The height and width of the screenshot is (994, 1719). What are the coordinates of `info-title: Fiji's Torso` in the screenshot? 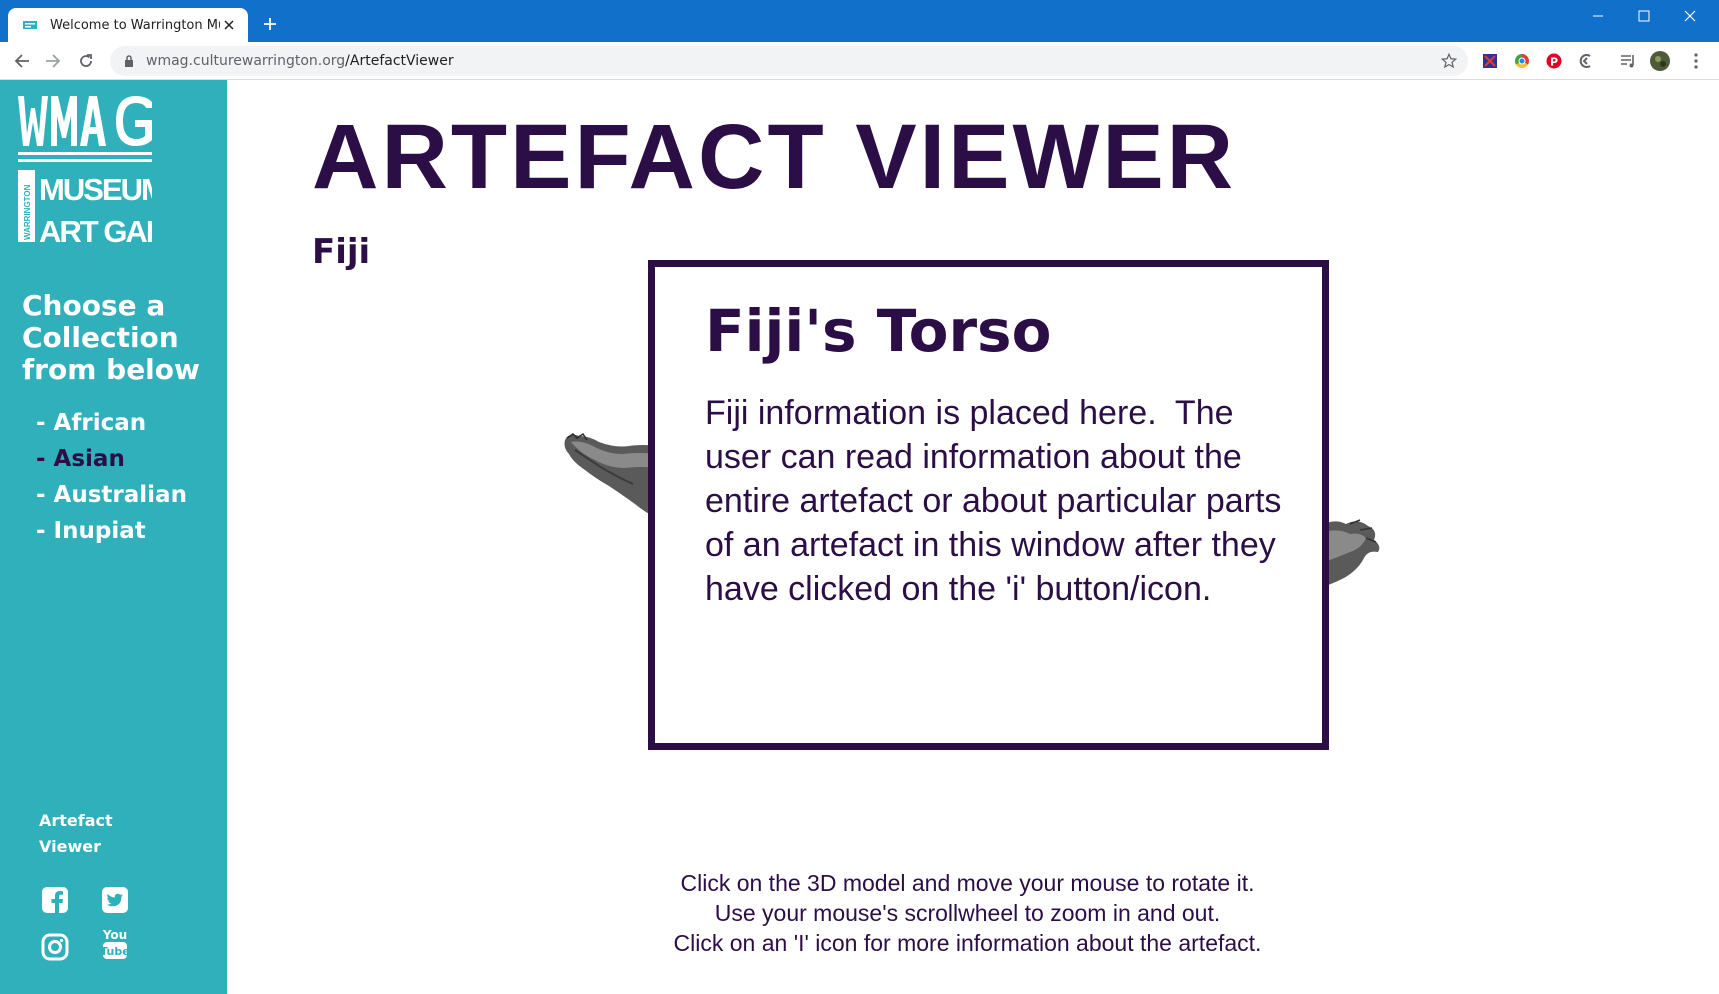 It's located at (878, 331).